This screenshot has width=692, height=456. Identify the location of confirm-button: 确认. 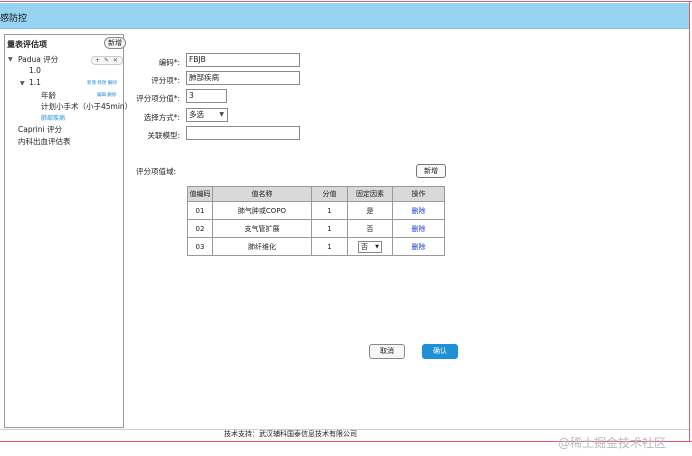
(440, 351).